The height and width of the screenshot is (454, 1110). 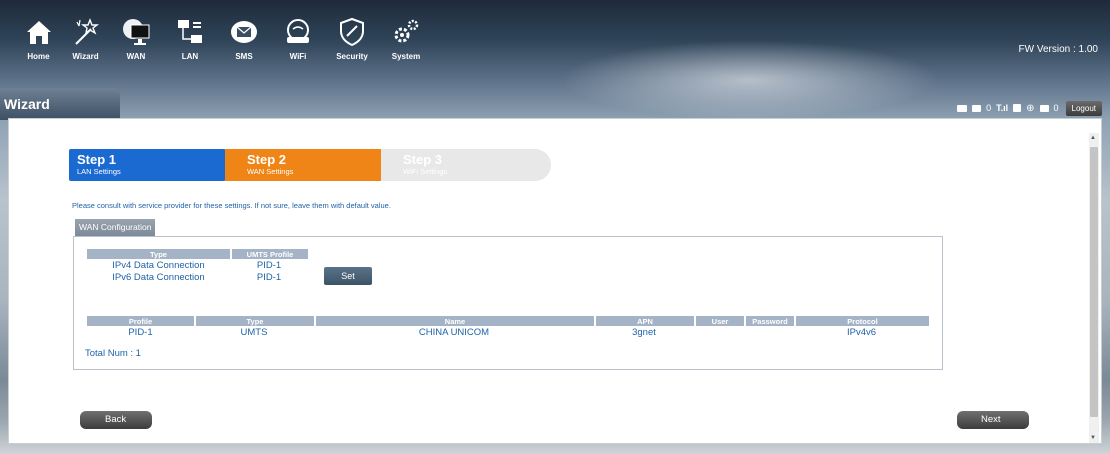 I want to click on table-cell: IPv6 Data Connection, so click(x=158, y=277).